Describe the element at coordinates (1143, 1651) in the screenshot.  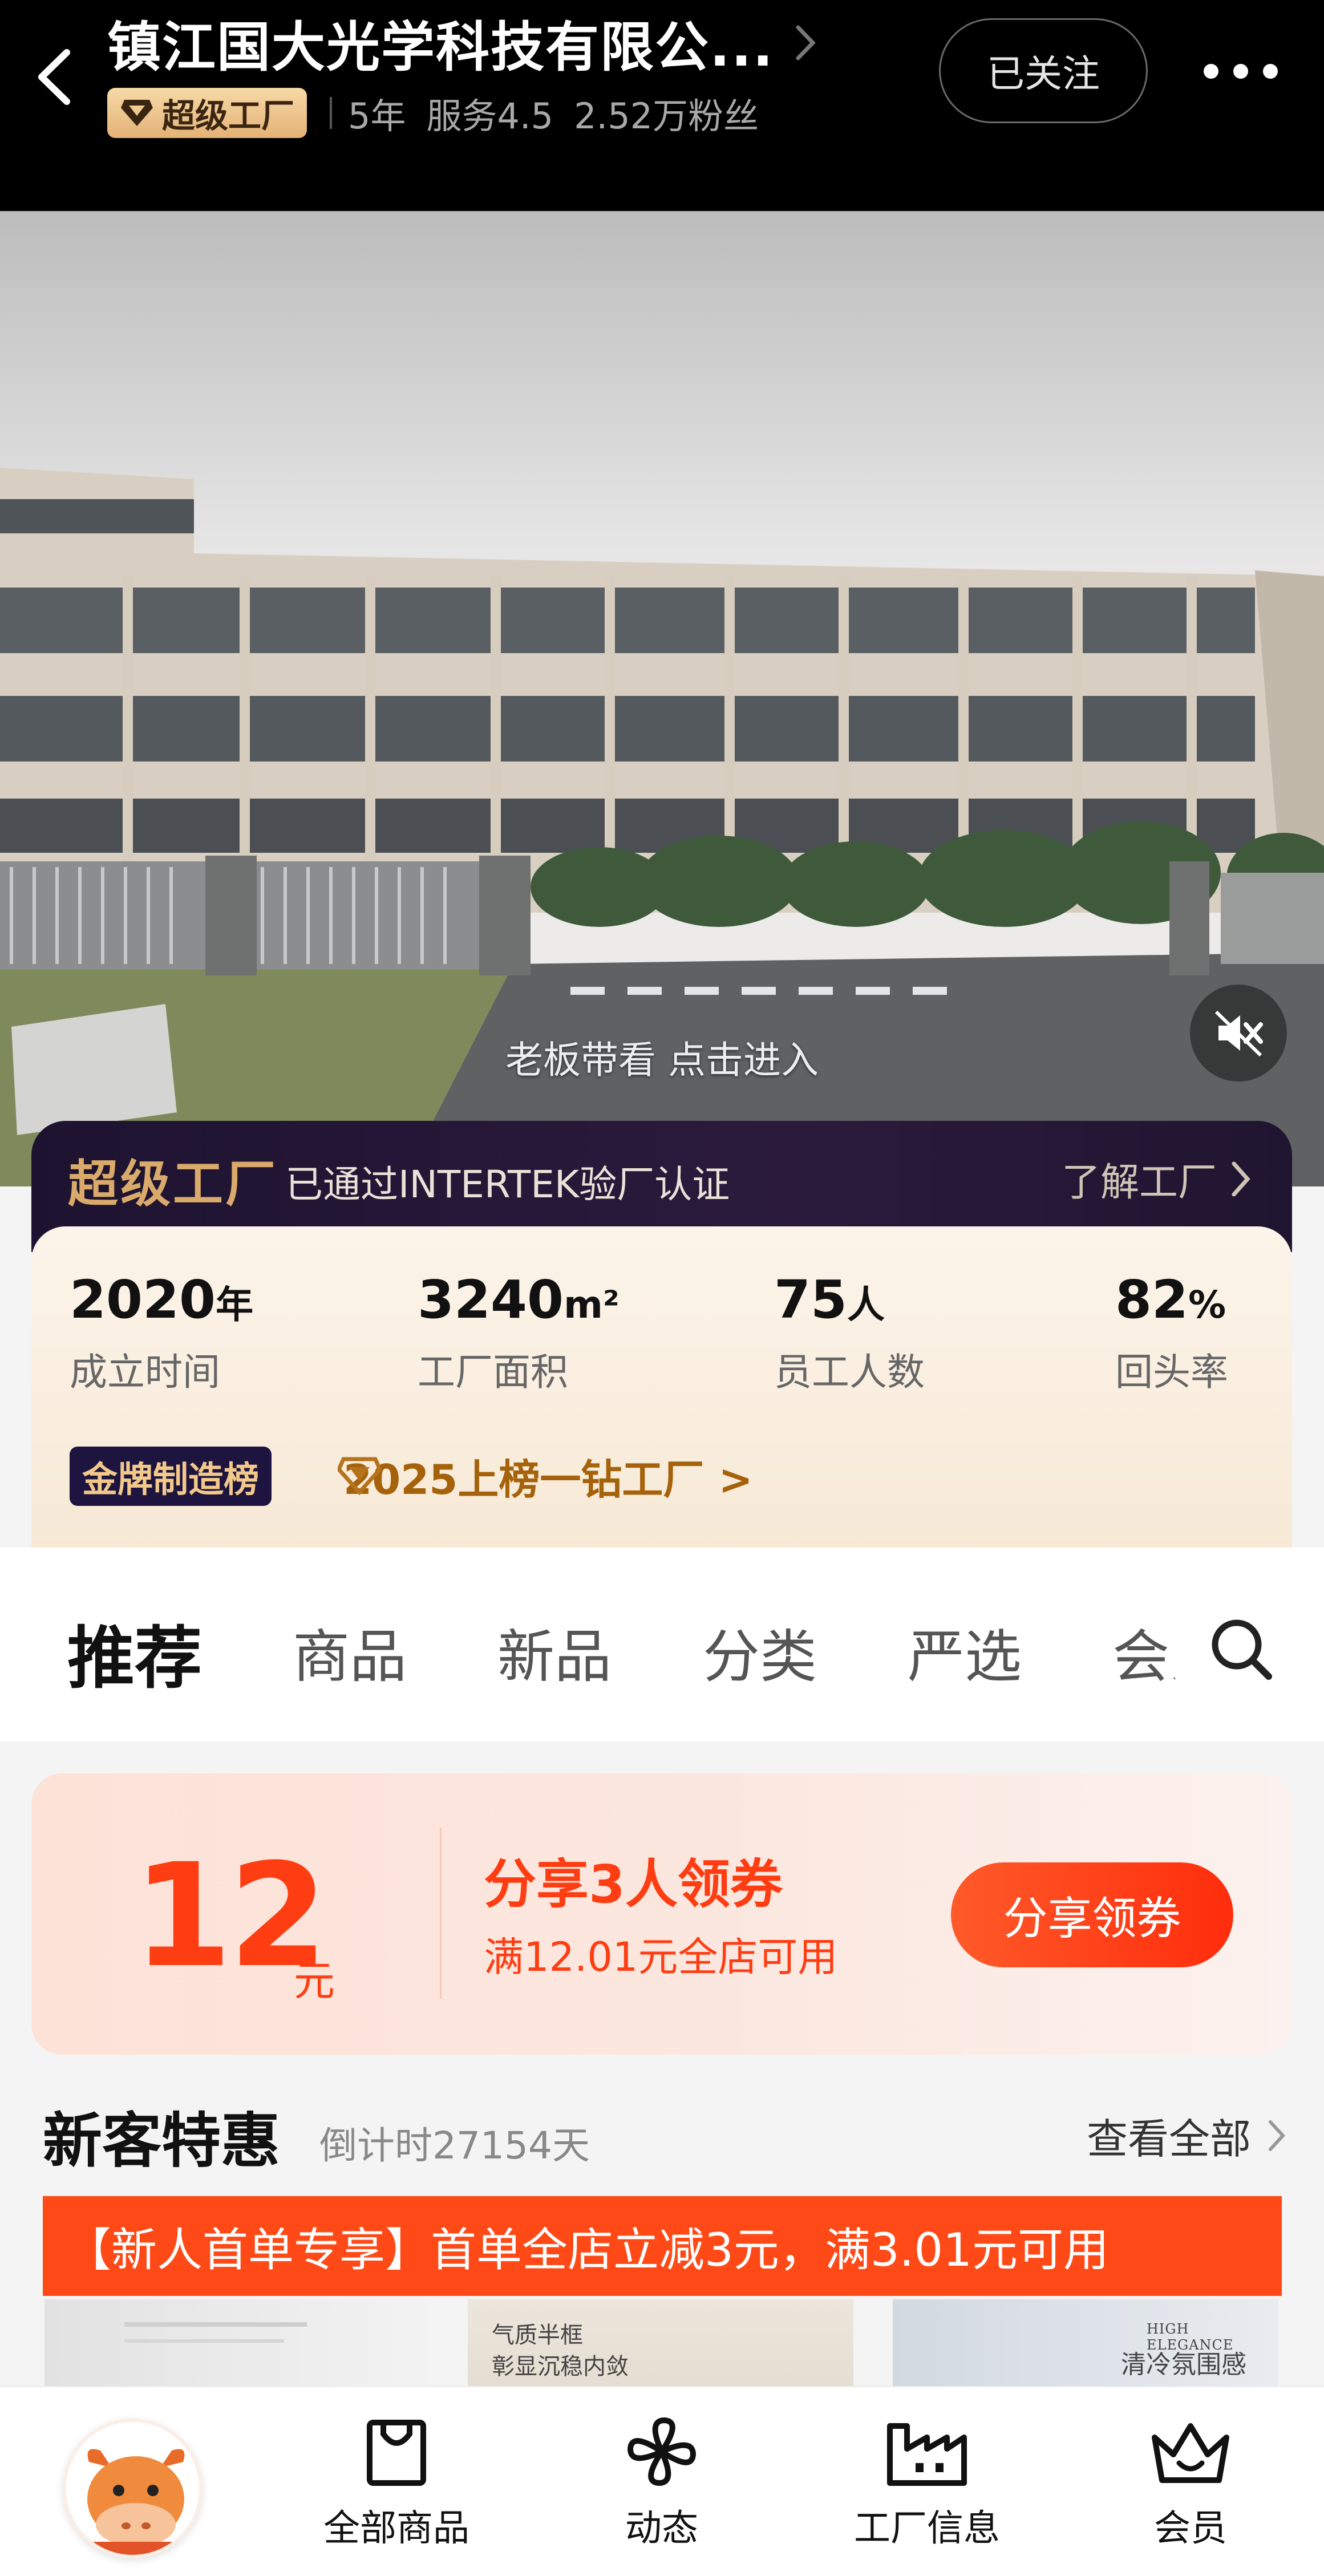
I see `tab-member: 会员` at that location.